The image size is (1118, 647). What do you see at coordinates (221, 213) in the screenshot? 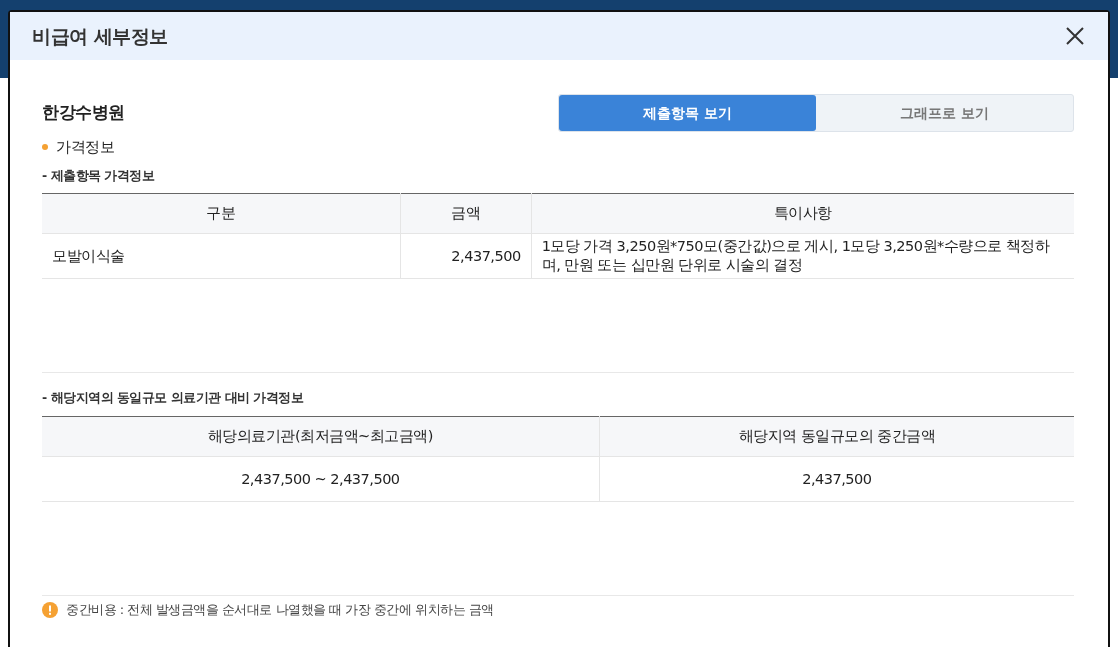
I see `column-header: 구분` at bounding box center [221, 213].